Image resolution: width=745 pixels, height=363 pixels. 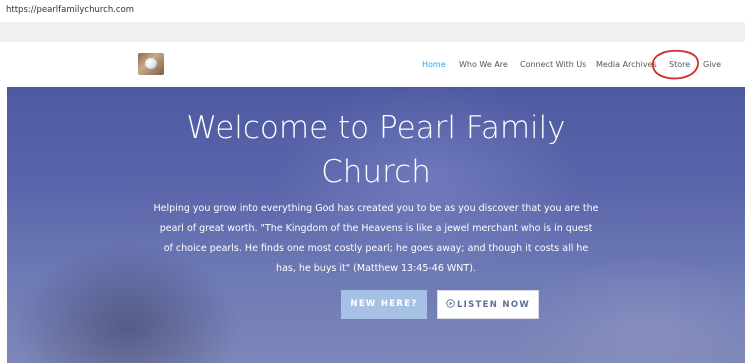 I want to click on nav-item-who-we-are: Who We Are, so click(x=483, y=65).